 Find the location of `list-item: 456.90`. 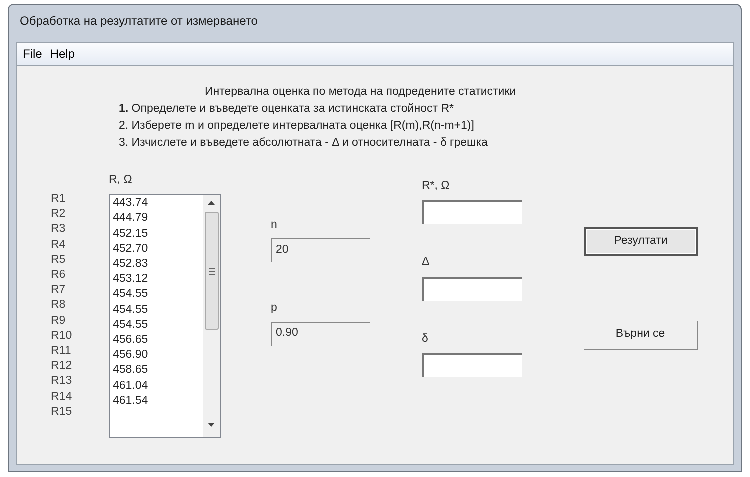

list-item: 456.90 is located at coordinates (158, 356).